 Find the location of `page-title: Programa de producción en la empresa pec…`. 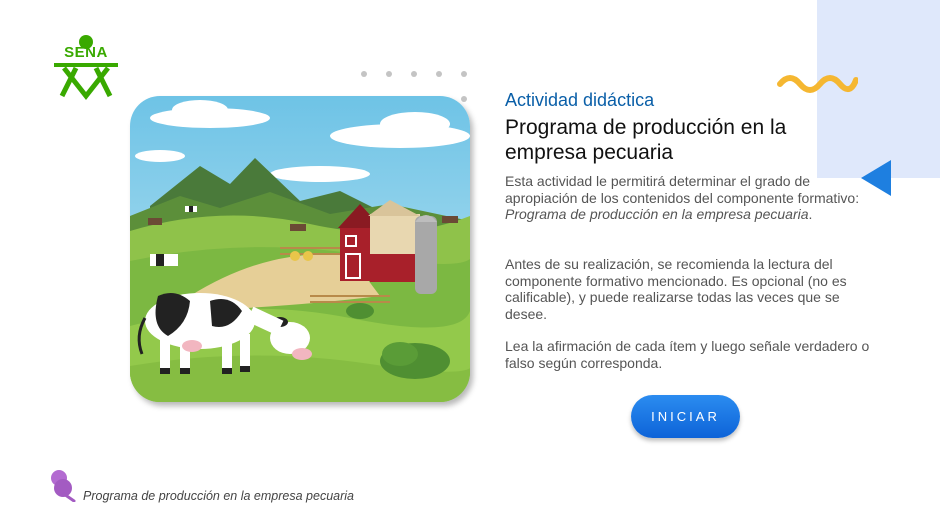

page-title: Programa de producción en la empresa pec… is located at coordinates (646, 140).